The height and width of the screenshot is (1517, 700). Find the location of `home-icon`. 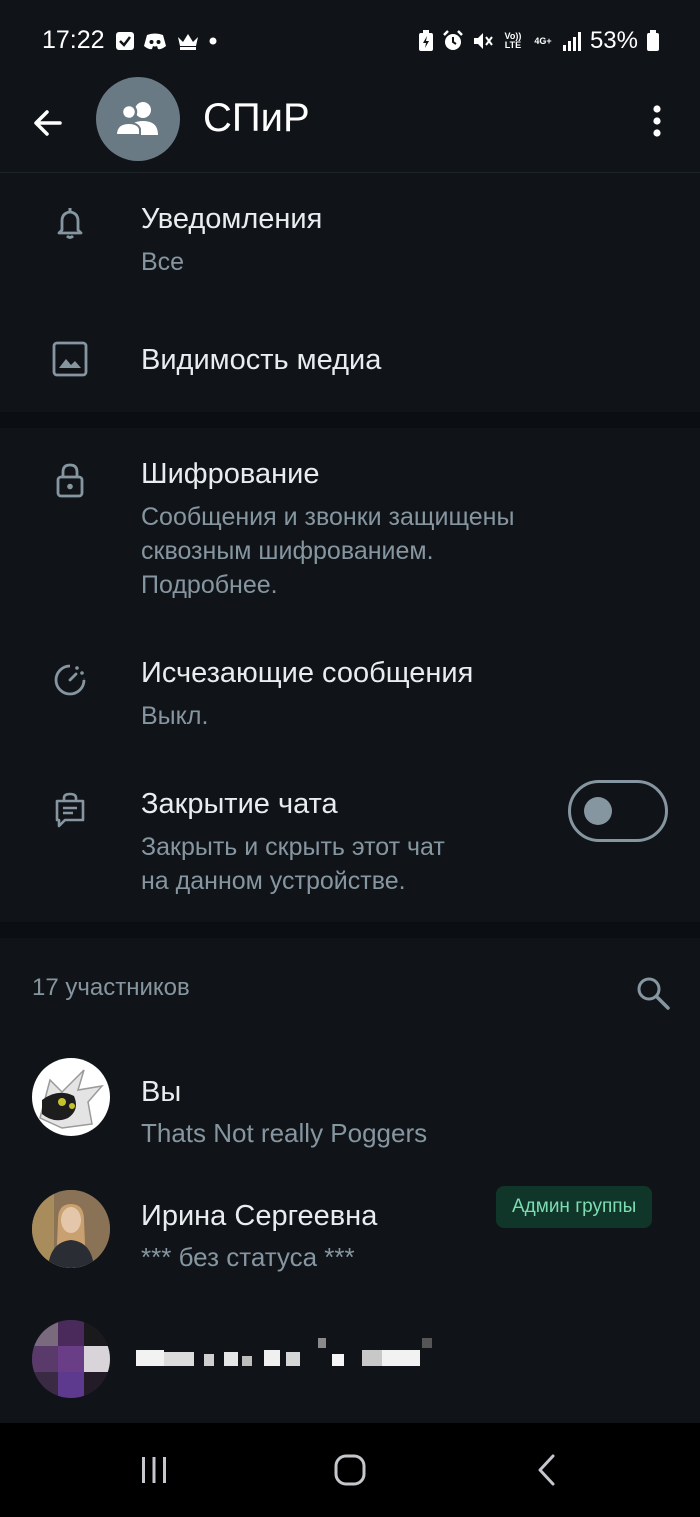

home-icon is located at coordinates (350, 1470).